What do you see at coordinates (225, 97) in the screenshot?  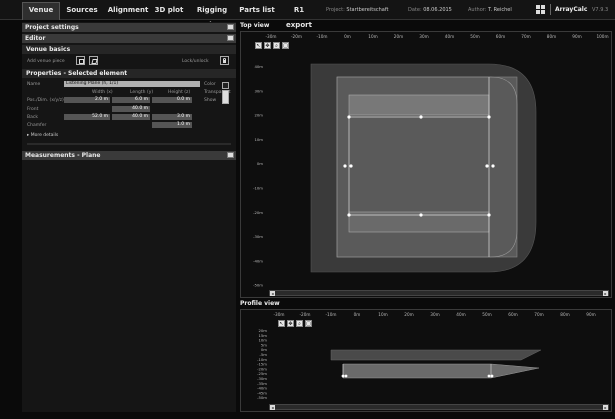 I see `transparency-slider` at bounding box center [225, 97].